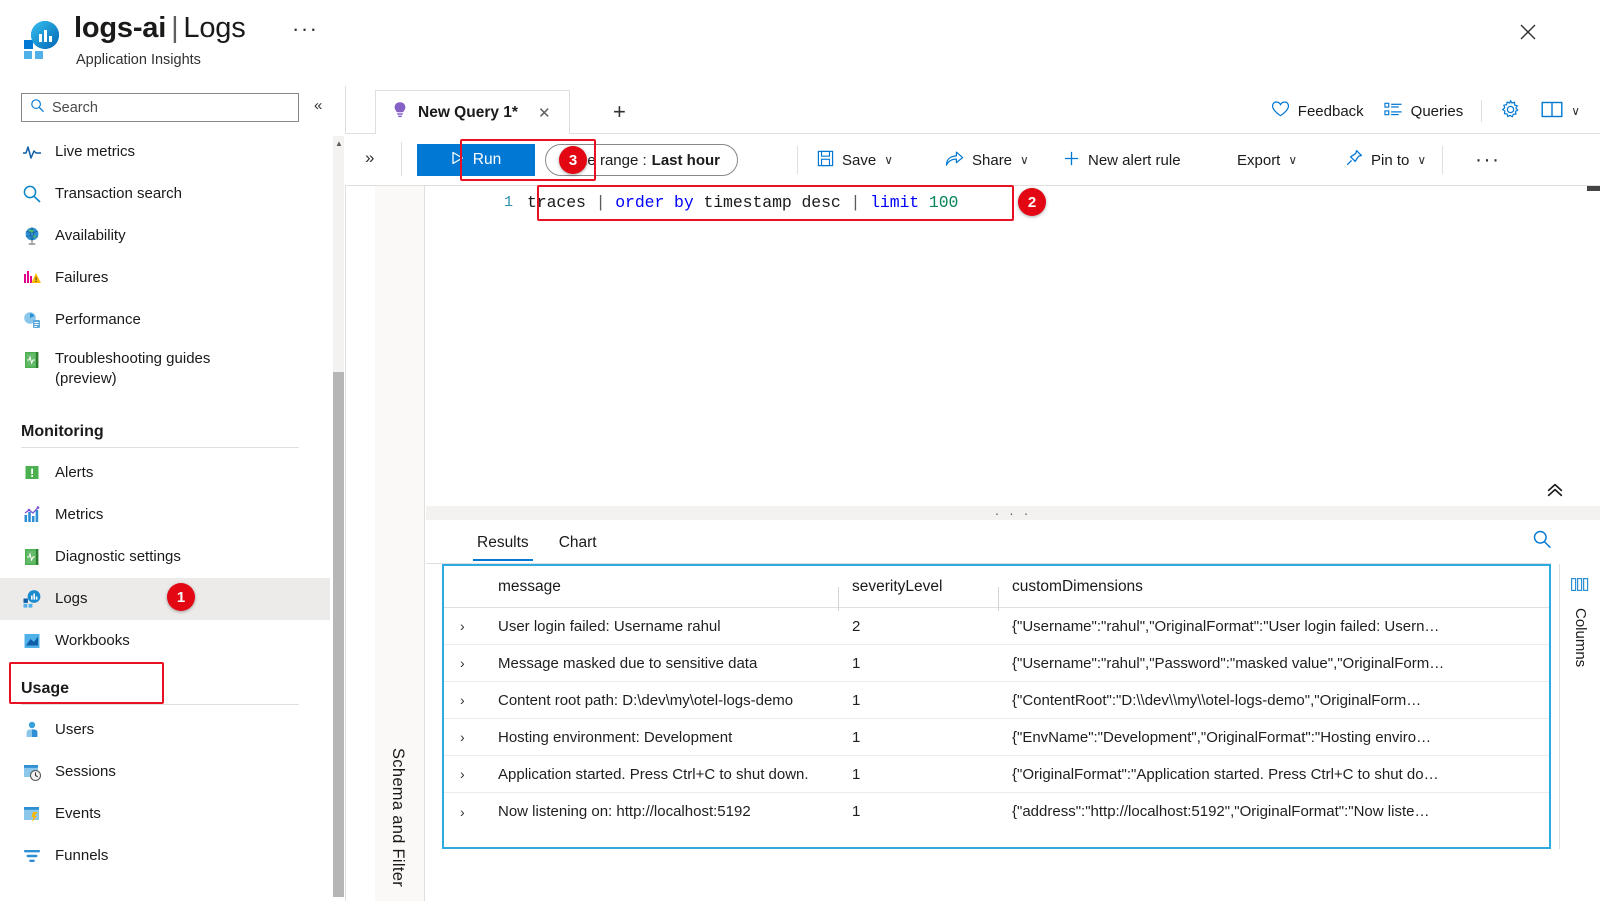  I want to click on panel-splitter: · · ·, so click(1013, 513).